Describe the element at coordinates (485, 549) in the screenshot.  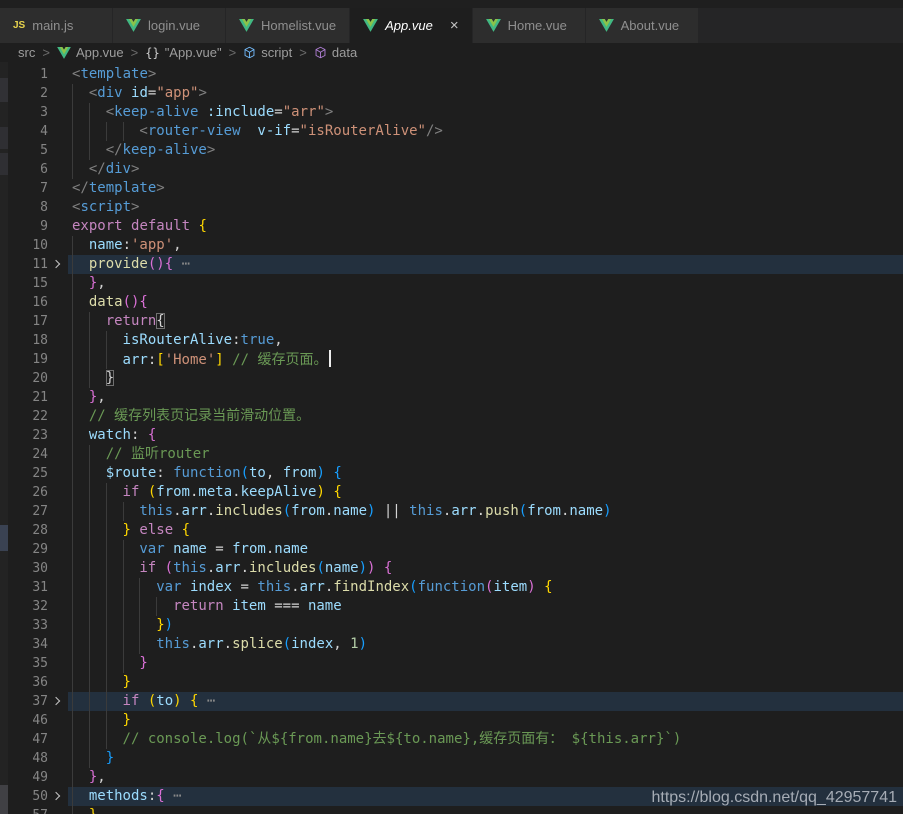
I see `code-text: var name = from.name` at that location.